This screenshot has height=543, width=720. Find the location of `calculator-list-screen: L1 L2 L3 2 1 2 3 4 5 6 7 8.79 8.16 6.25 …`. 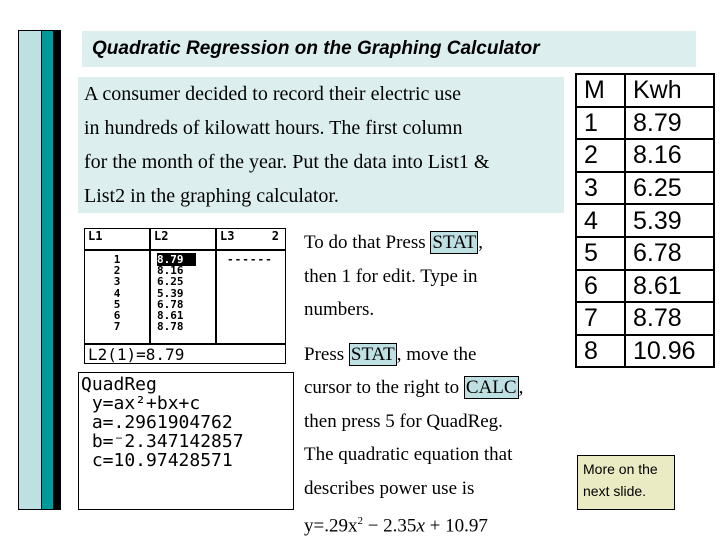

calculator-list-screen: L1 L2 L3 2 1 2 3 4 5 6 7 8.79 8.16 6.25 … is located at coordinates (185, 296).